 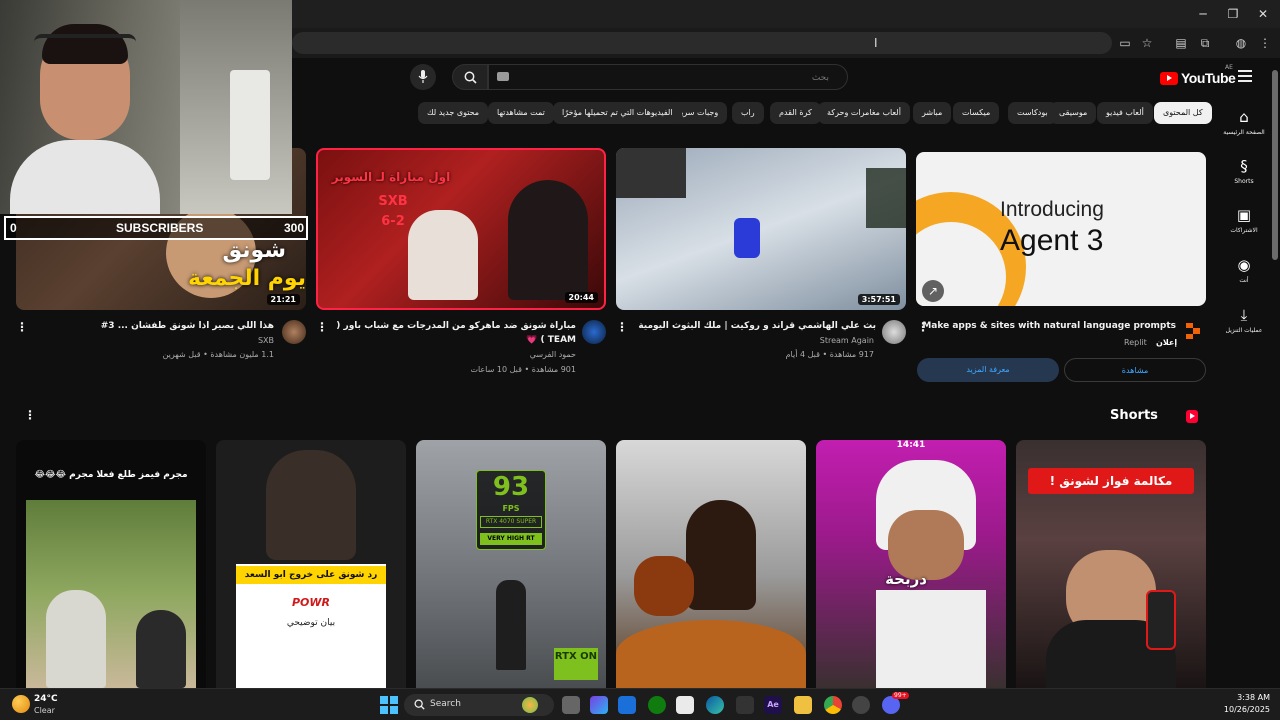 I want to click on task-view-icon, so click(x=571, y=705).